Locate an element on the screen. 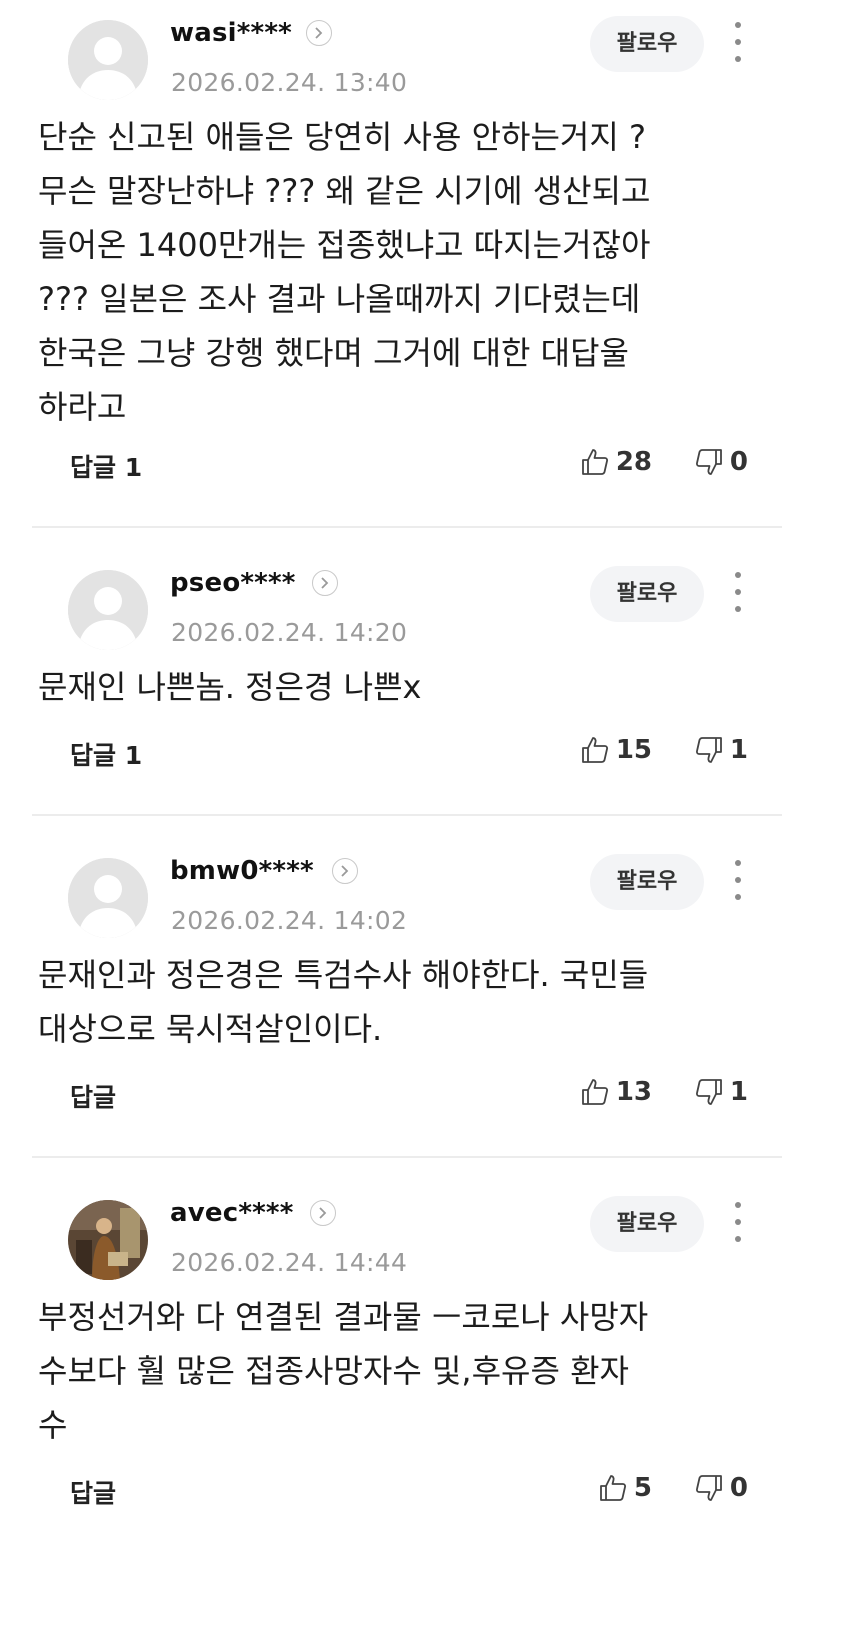 The height and width of the screenshot is (1639, 850). comment-footer: 답글 1 28 0 is located at coordinates (425, 469).